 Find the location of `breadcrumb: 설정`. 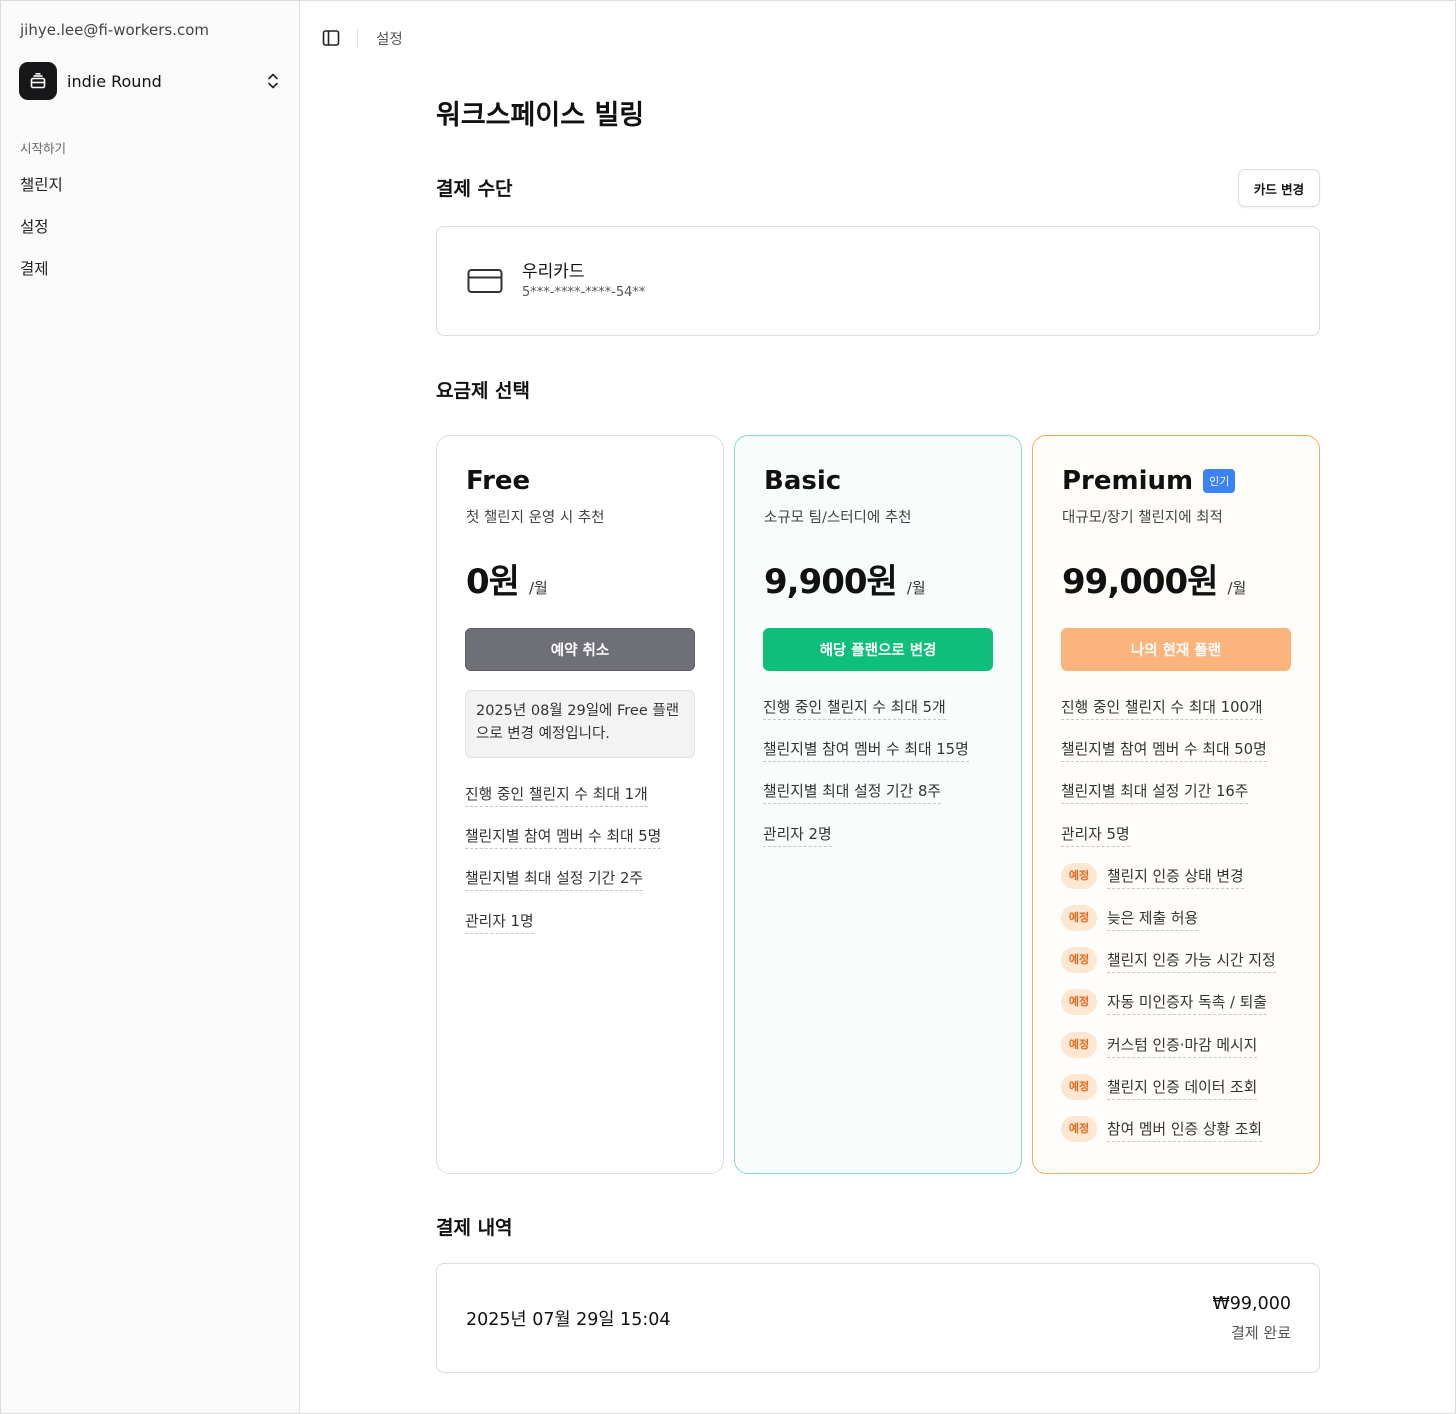

breadcrumb: 설정 is located at coordinates (389, 40).